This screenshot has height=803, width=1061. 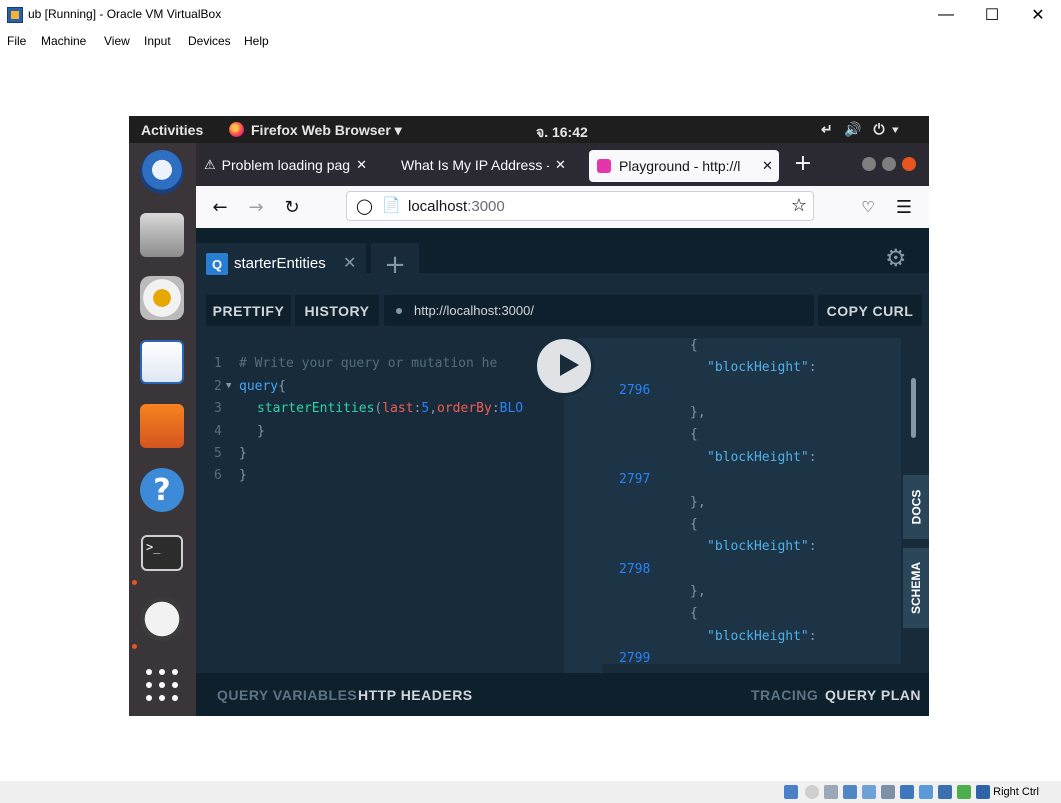 What do you see at coordinates (916, 588) in the screenshot?
I see `schema-tab: SCHEMA` at bounding box center [916, 588].